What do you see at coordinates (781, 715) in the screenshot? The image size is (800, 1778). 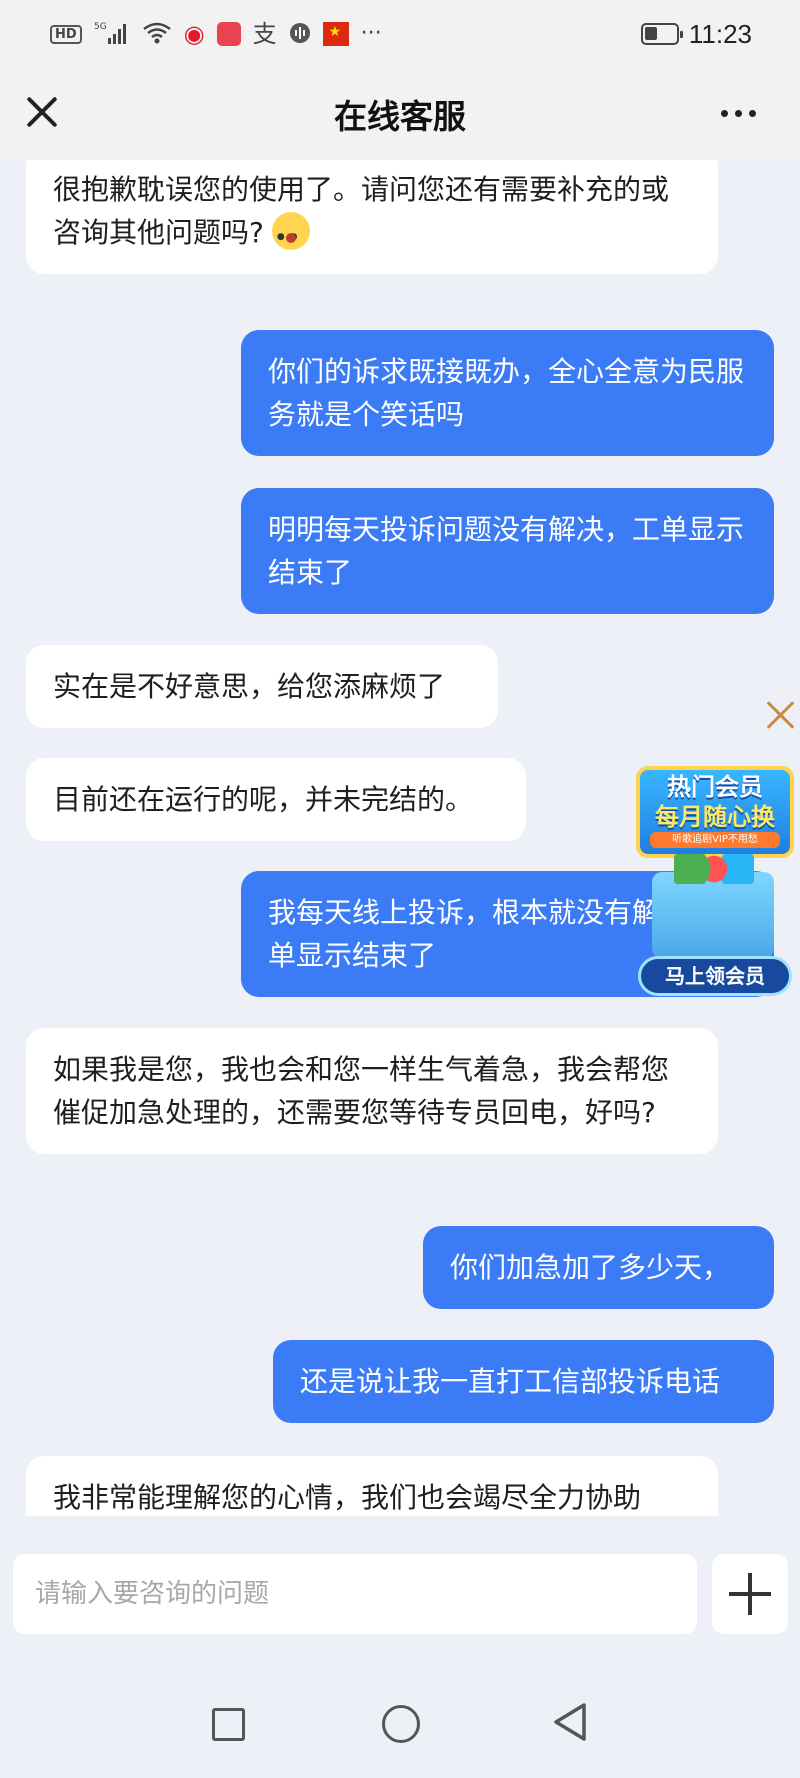 I see `promo-close-icon` at bounding box center [781, 715].